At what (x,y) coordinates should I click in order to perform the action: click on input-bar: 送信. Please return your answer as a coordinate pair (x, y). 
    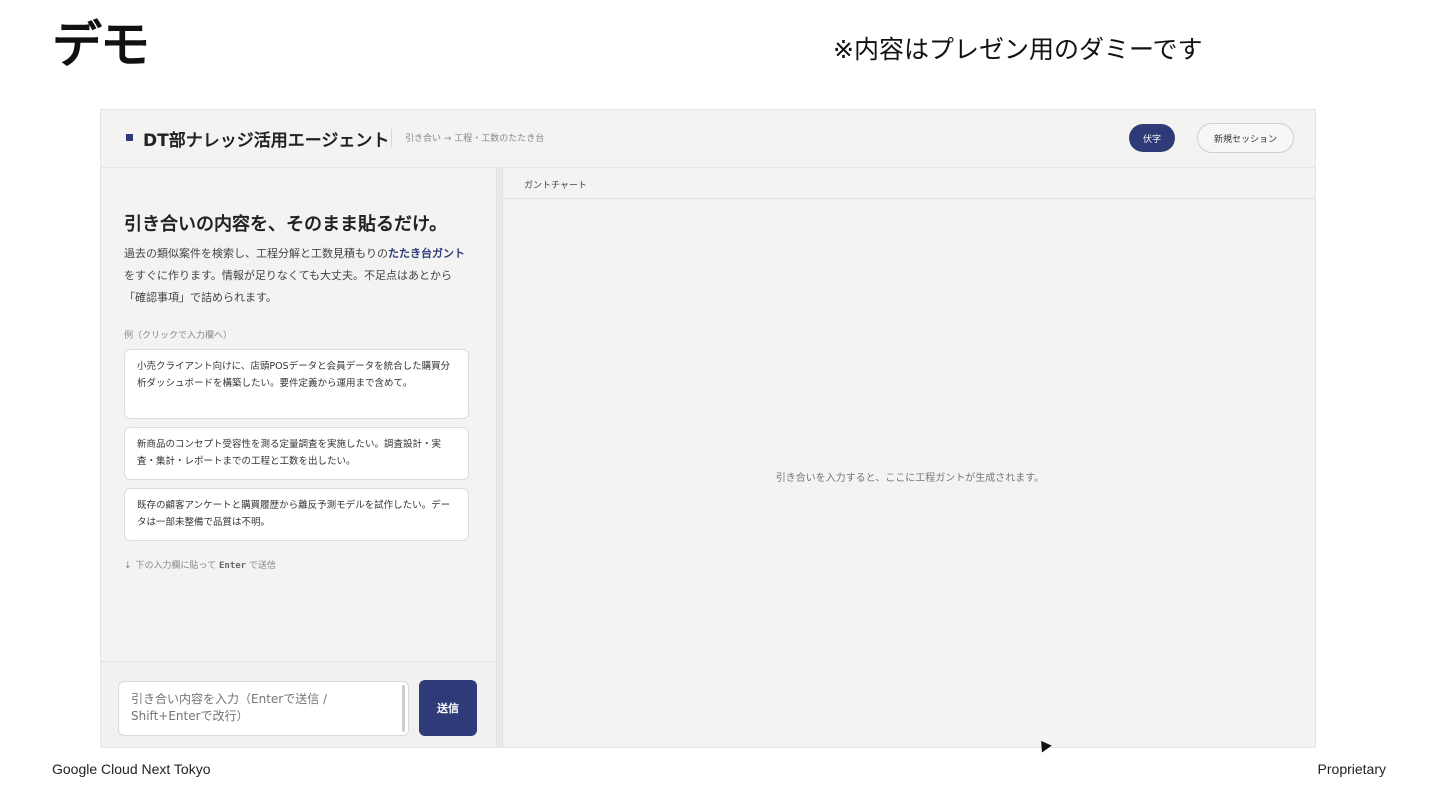
    Looking at the image, I should click on (298, 704).